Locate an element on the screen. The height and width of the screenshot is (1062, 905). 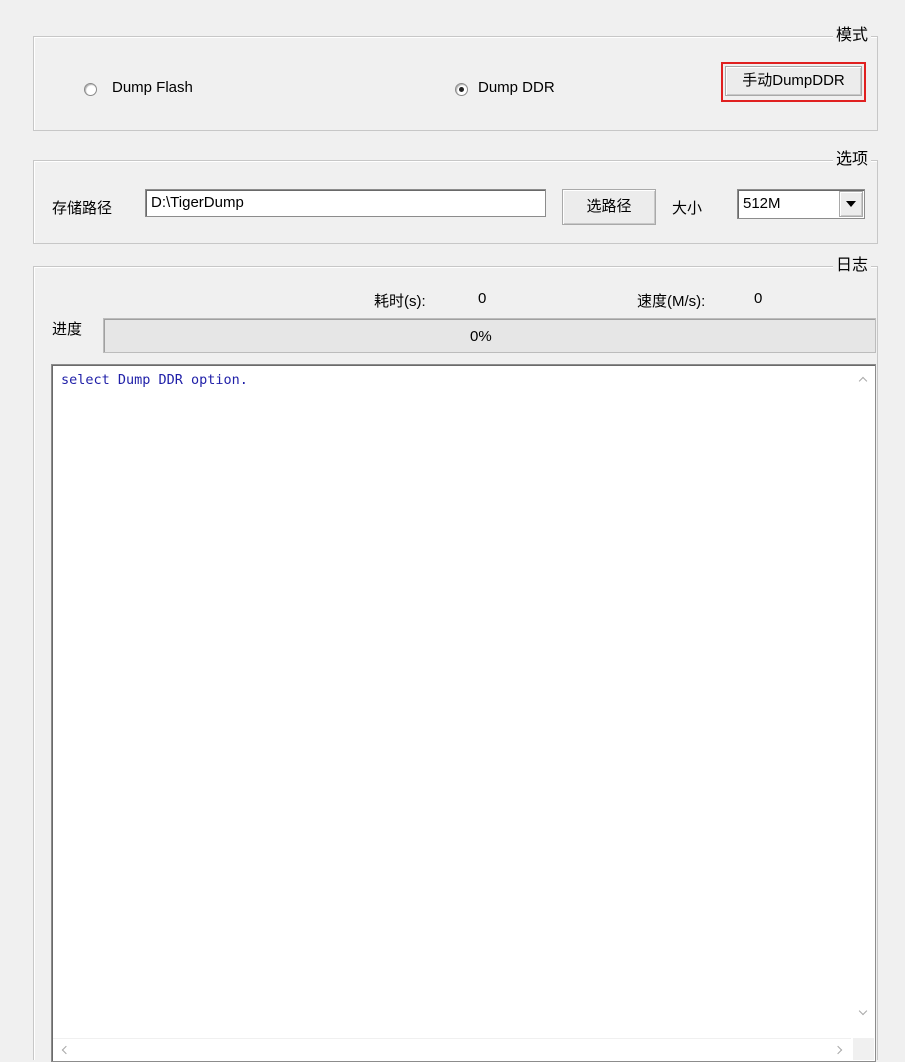
dump-flash-radio is located at coordinates (90, 89).